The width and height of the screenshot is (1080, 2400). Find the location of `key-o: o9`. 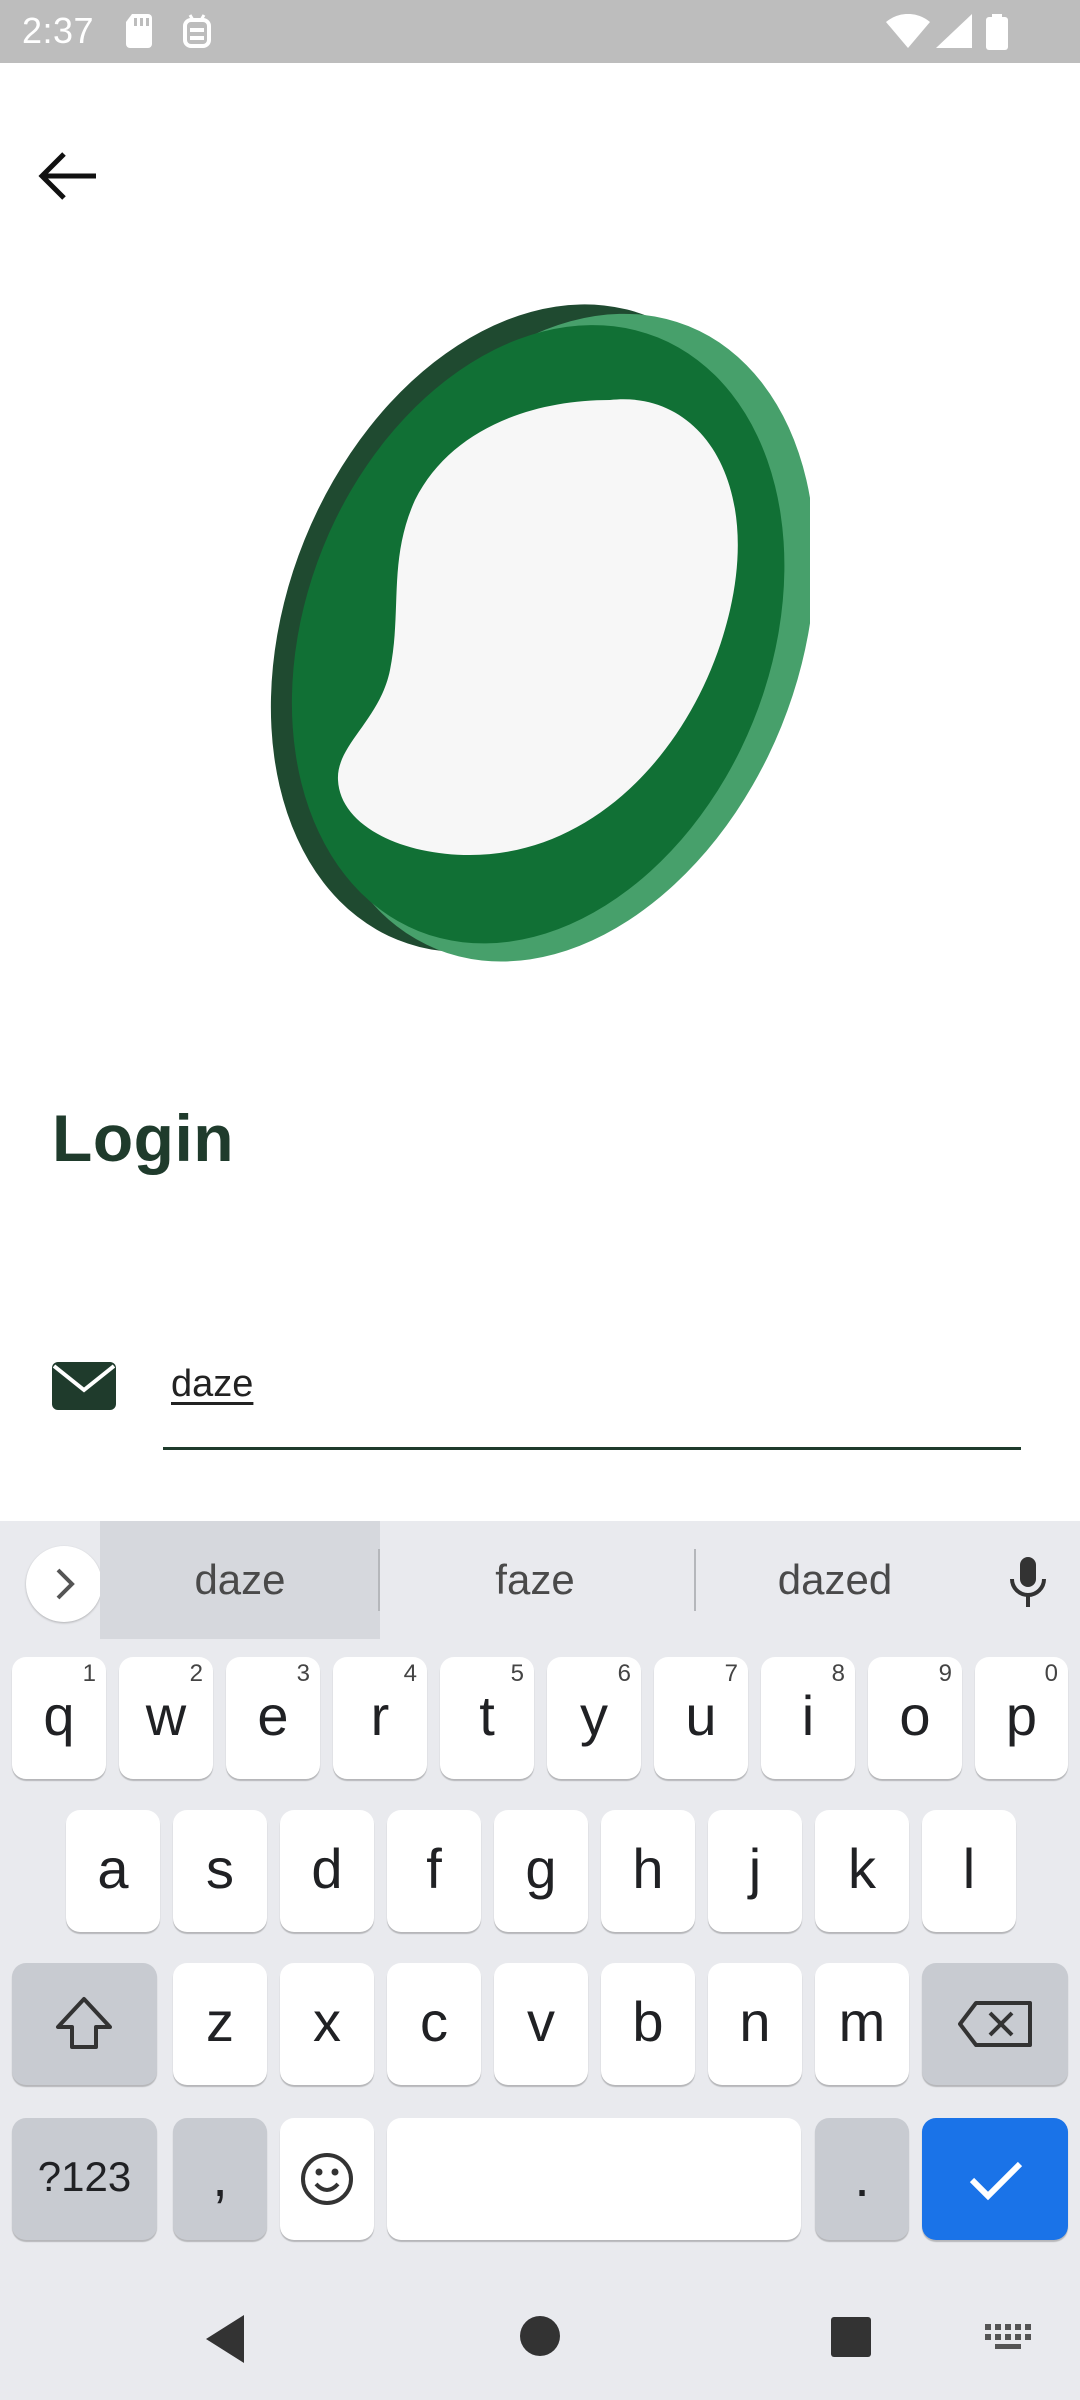

key-o: o9 is located at coordinates (915, 1718).